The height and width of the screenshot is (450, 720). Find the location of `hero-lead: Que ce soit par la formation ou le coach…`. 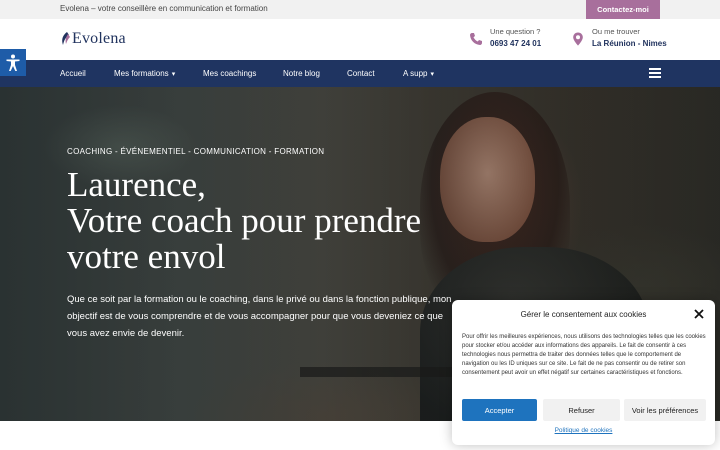

hero-lead: Que ce soit par la formation ou le coach… is located at coordinates (259, 316).